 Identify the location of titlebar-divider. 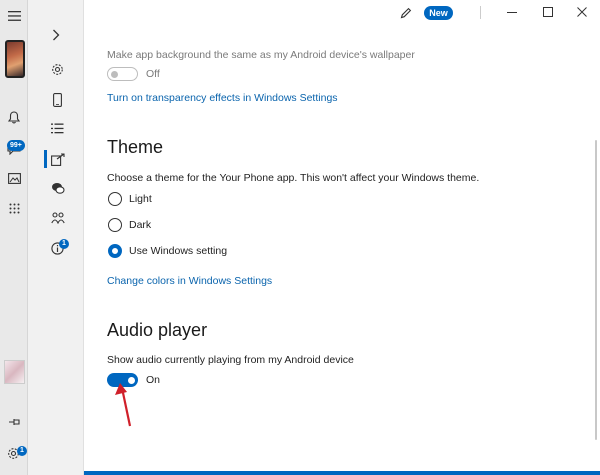
(480, 12).